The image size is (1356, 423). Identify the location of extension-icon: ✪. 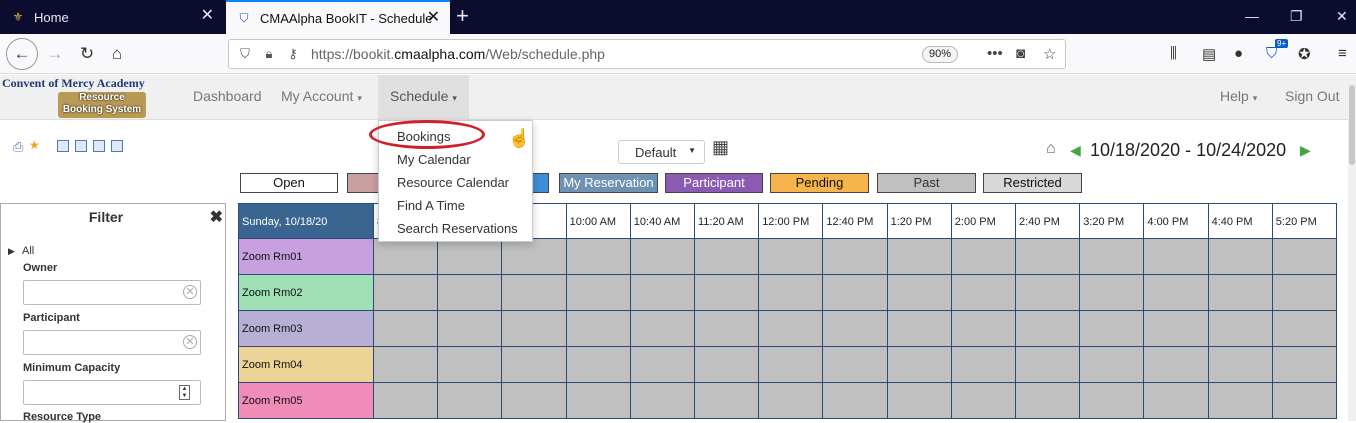
(1304, 54).